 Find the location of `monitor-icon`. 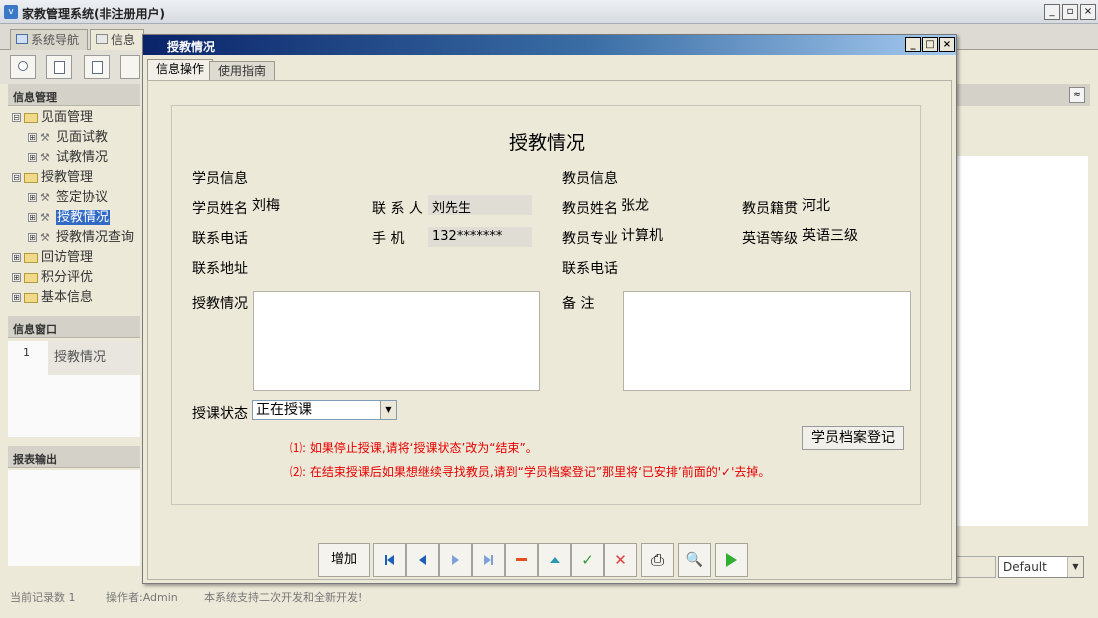

monitor-icon is located at coordinates (22, 39).